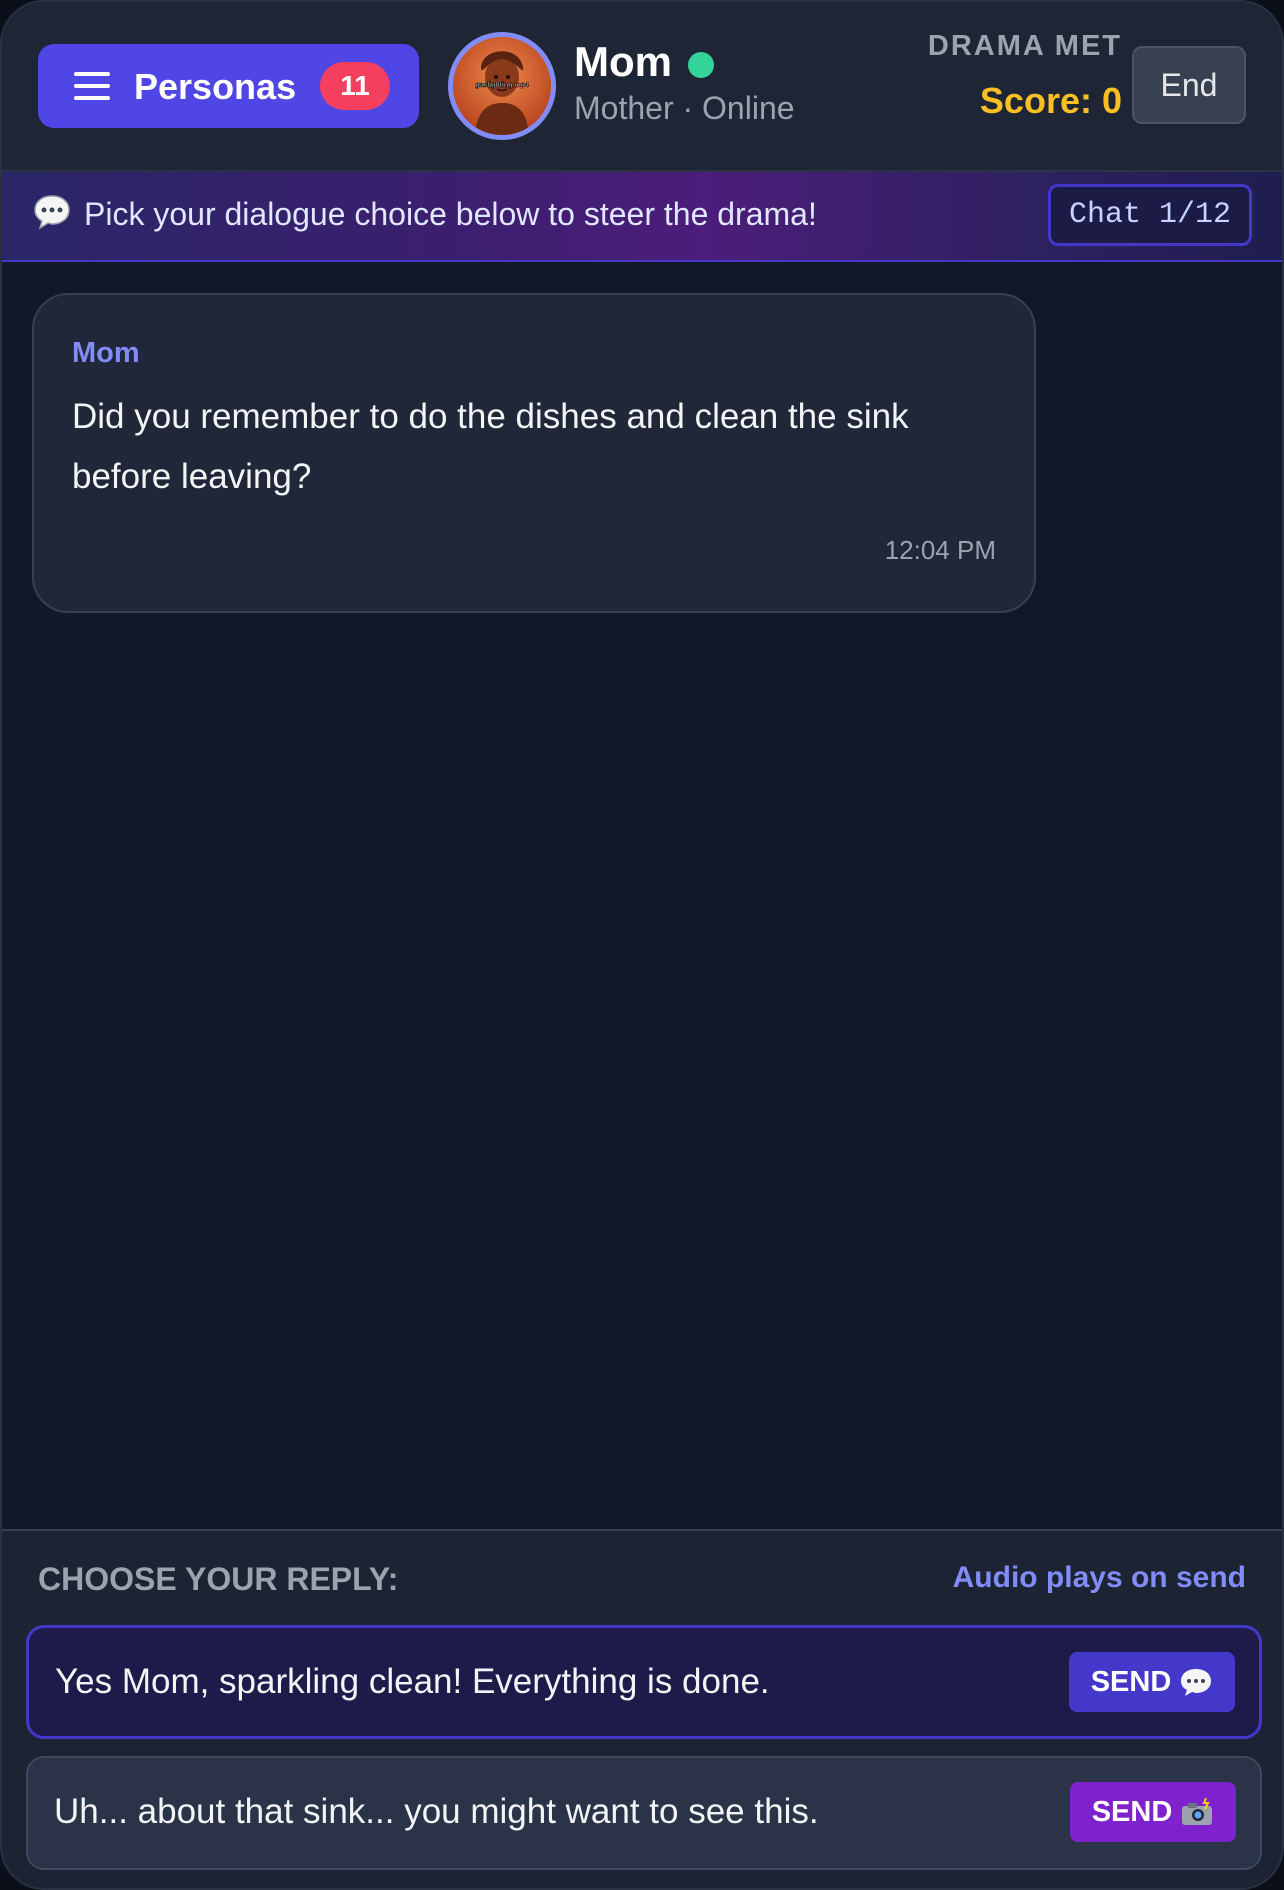 This screenshot has width=1284, height=1890. I want to click on camera-flash-icon, so click(1197, 1811).